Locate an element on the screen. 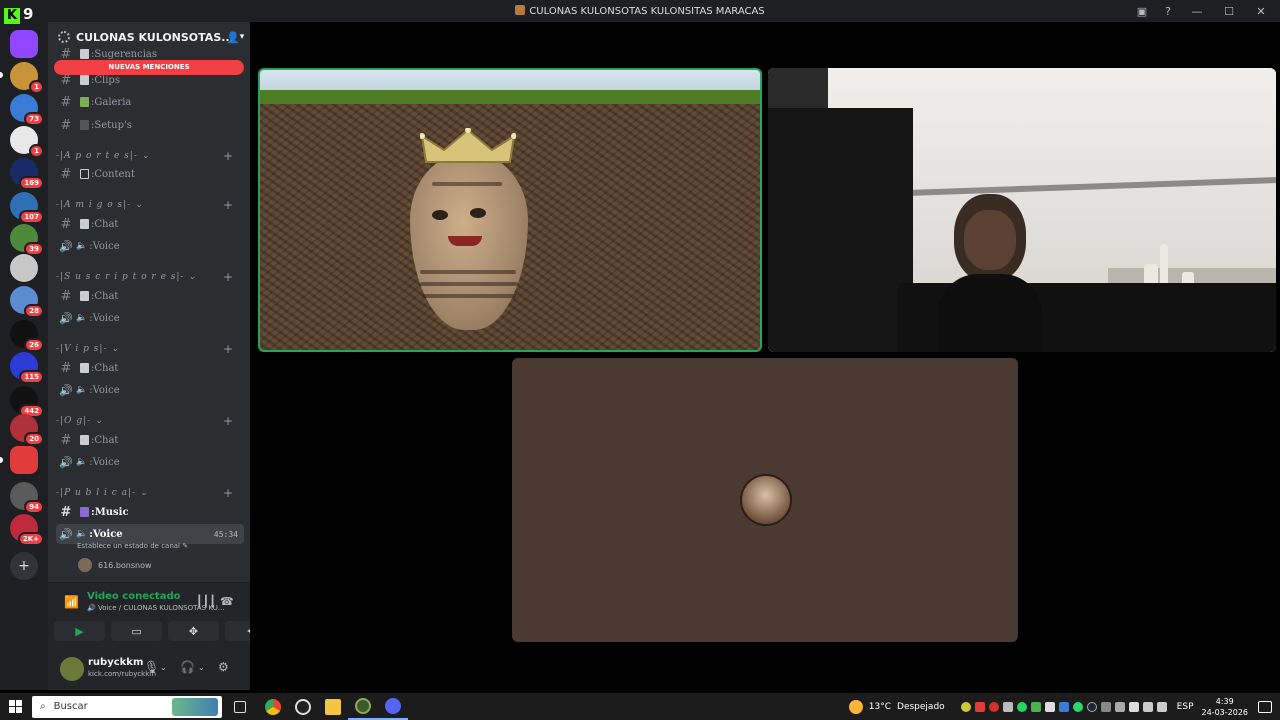 The image size is (1280, 720). speaker-emoji-icon: 🔈 is located at coordinates (82, 462).